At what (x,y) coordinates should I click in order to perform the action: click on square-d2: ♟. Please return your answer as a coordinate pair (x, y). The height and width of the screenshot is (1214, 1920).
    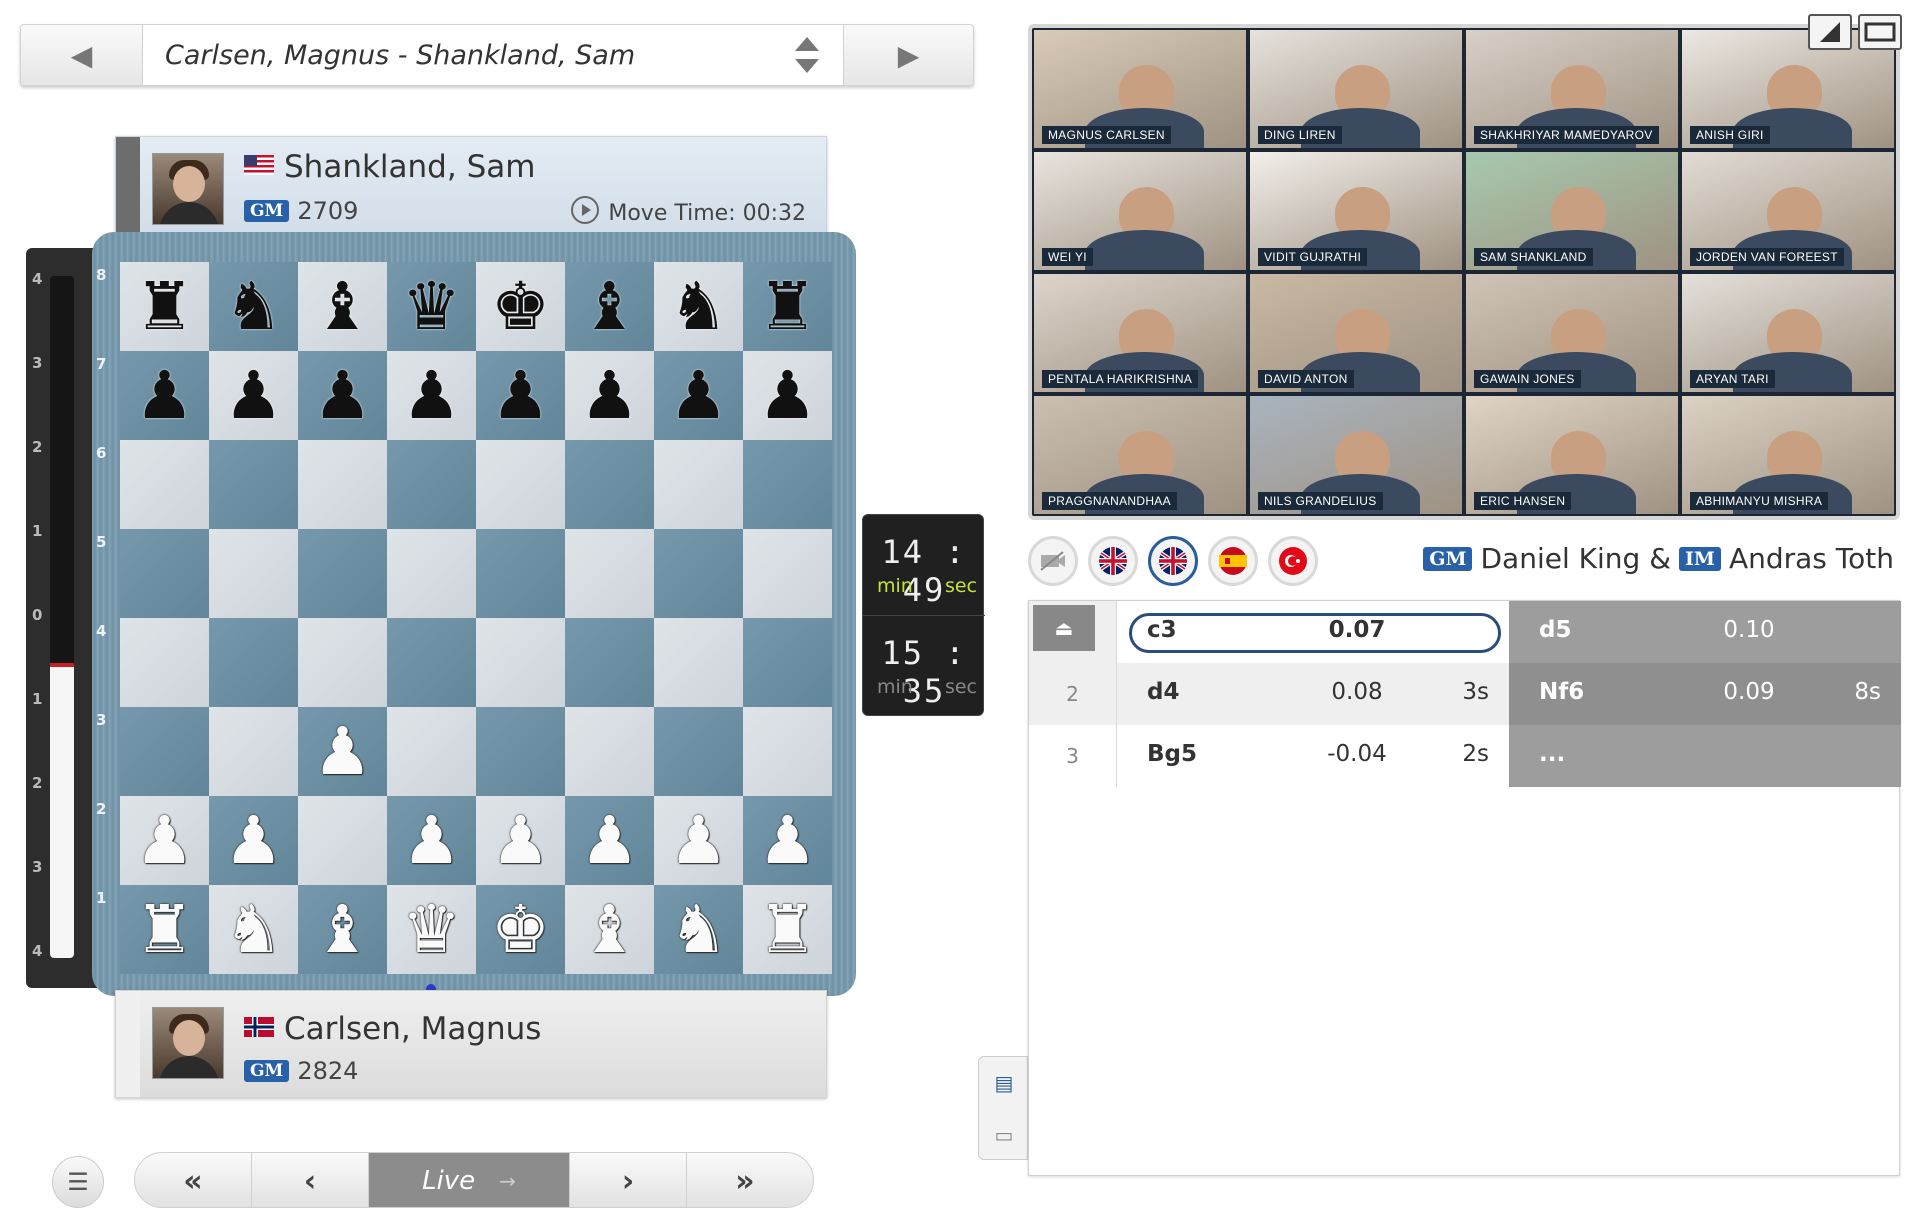
    Looking at the image, I should click on (431, 840).